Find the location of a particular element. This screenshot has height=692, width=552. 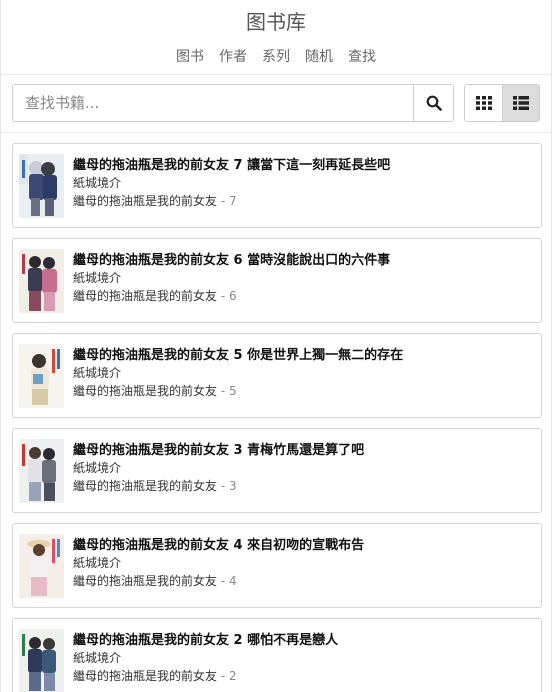

search-box is located at coordinates (233, 103).